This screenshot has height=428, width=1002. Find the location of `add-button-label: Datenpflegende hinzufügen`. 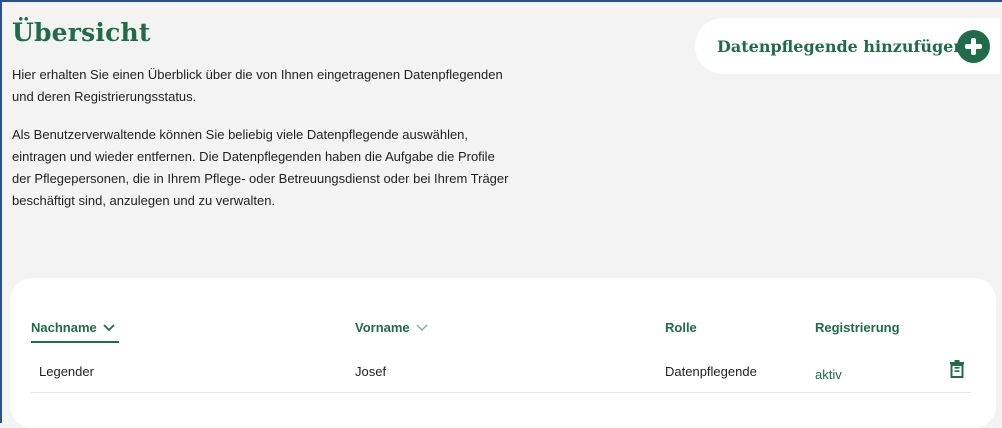

add-button-label: Datenpflegende hinzufügen is located at coordinates (841, 46).